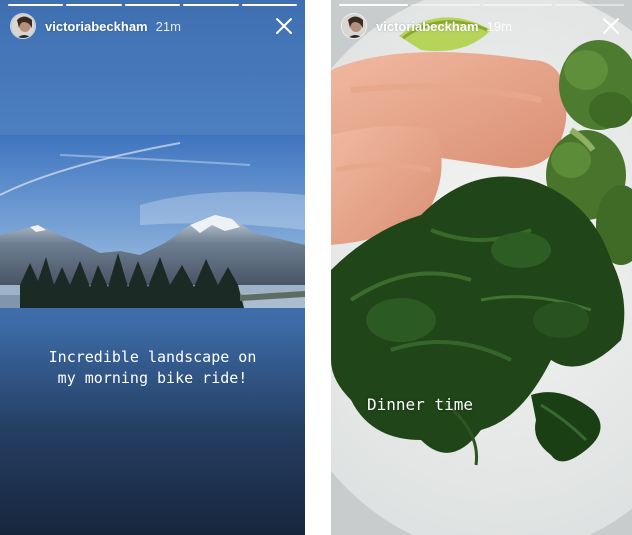 Image resolution: width=632 pixels, height=535 pixels. Describe the element at coordinates (420, 404) in the screenshot. I see `story-caption: Dinner time` at that location.